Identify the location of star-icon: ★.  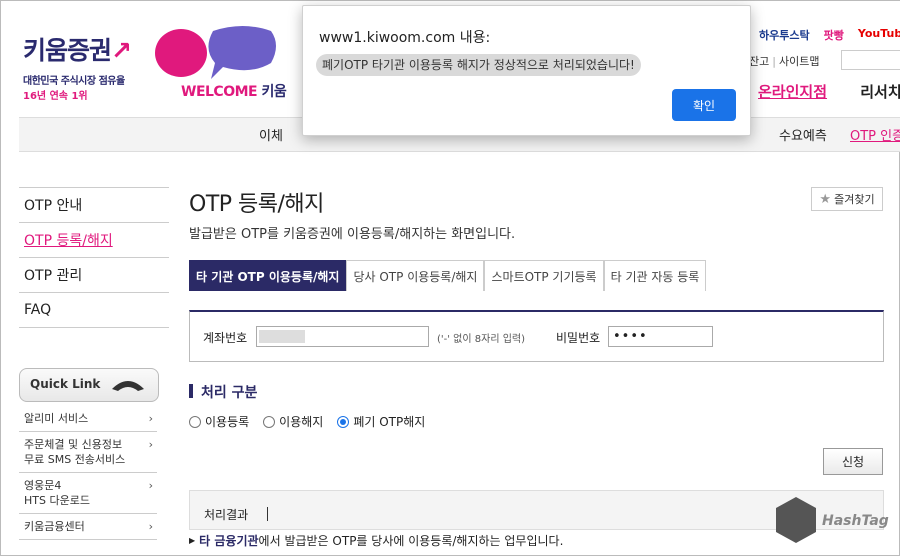
(825, 199).